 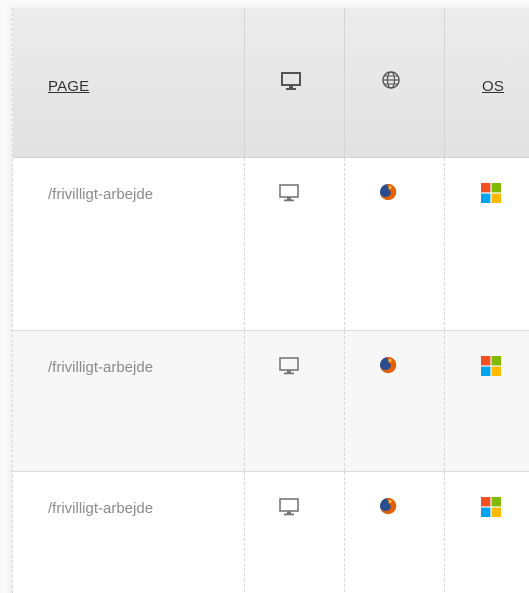 I want to click on column-header-device, so click(x=295, y=82).